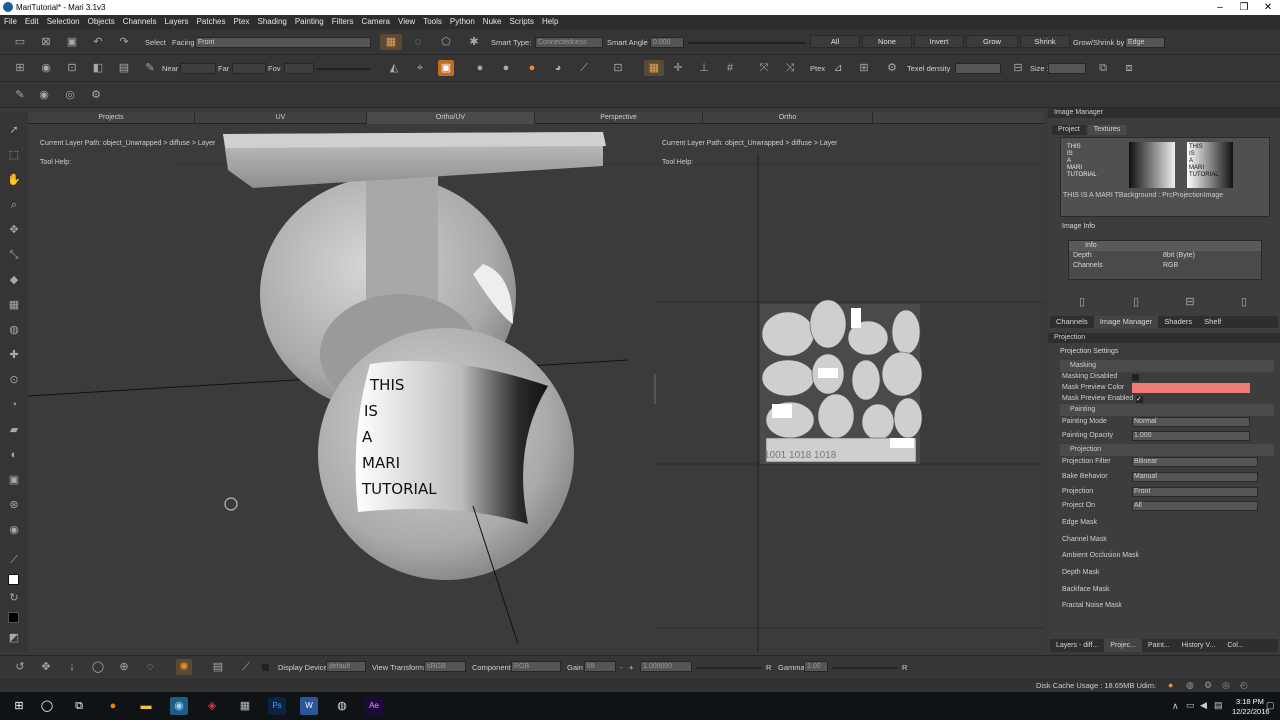  What do you see at coordinates (462, 22) in the screenshot?
I see `menu-python: Python` at bounding box center [462, 22].